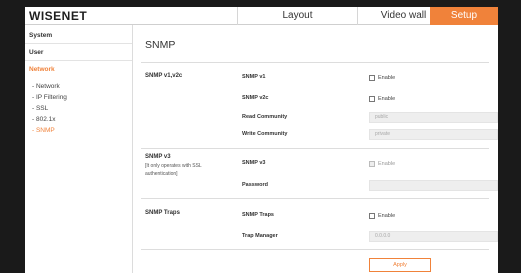 The image size is (521, 273). Describe the element at coordinates (58, 16) in the screenshot. I see `wisenet-logo: WISENET` at that location.